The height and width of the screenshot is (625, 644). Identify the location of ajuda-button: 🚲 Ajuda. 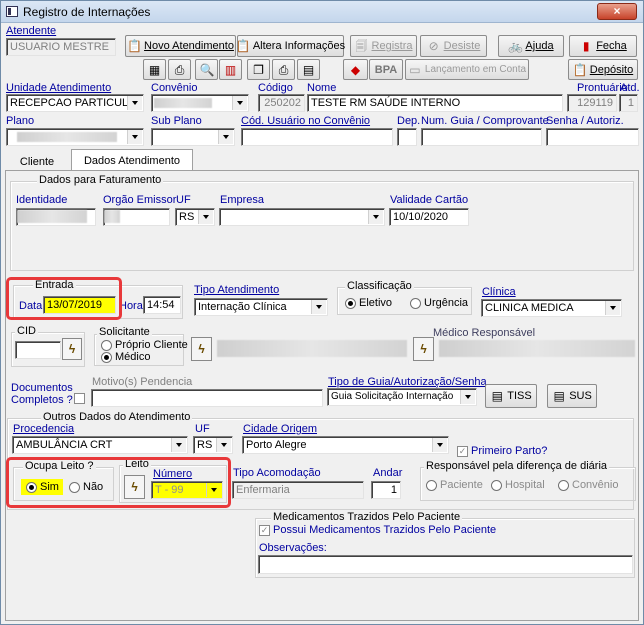
(531, 46).